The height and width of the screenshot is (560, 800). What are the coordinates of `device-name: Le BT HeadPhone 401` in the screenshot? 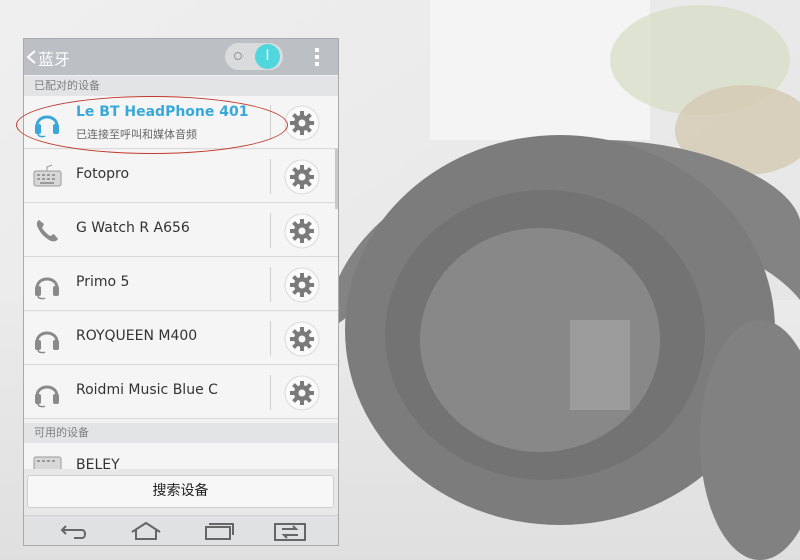 It's located at (162, 112).